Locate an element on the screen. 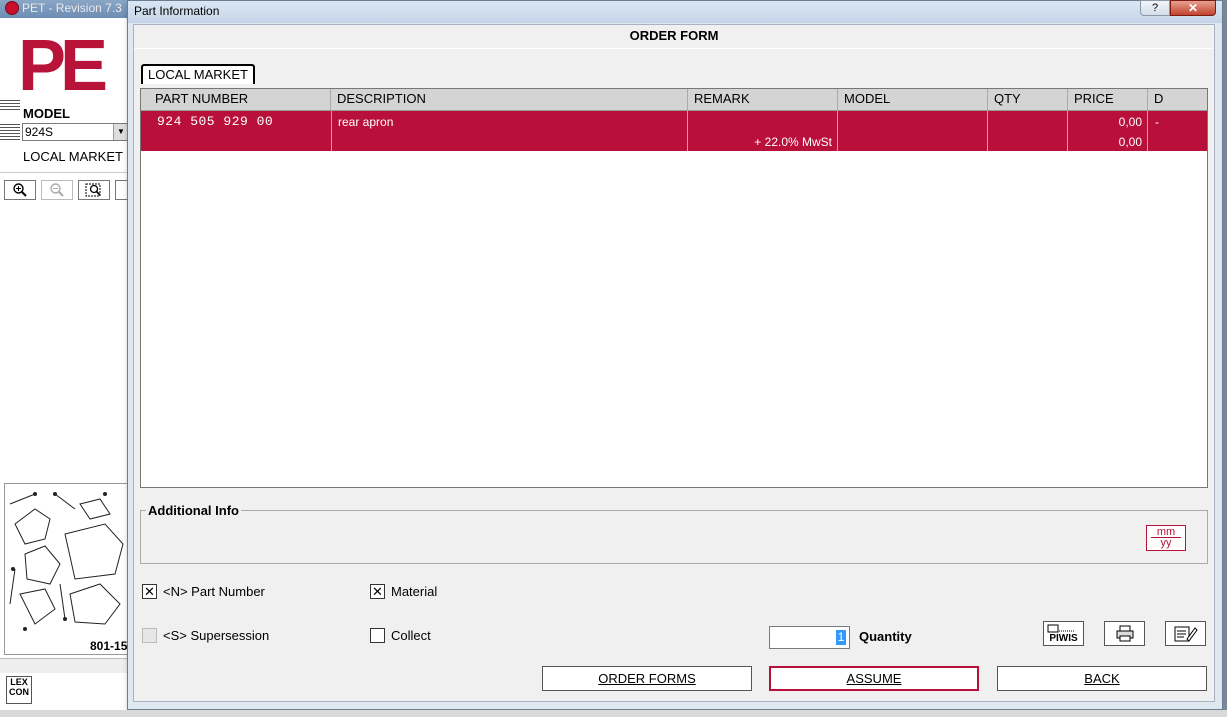 The height and width of the screenshot is (717, 1227). cell-price-total: 0,00 is located at coordinates (1130, 142).